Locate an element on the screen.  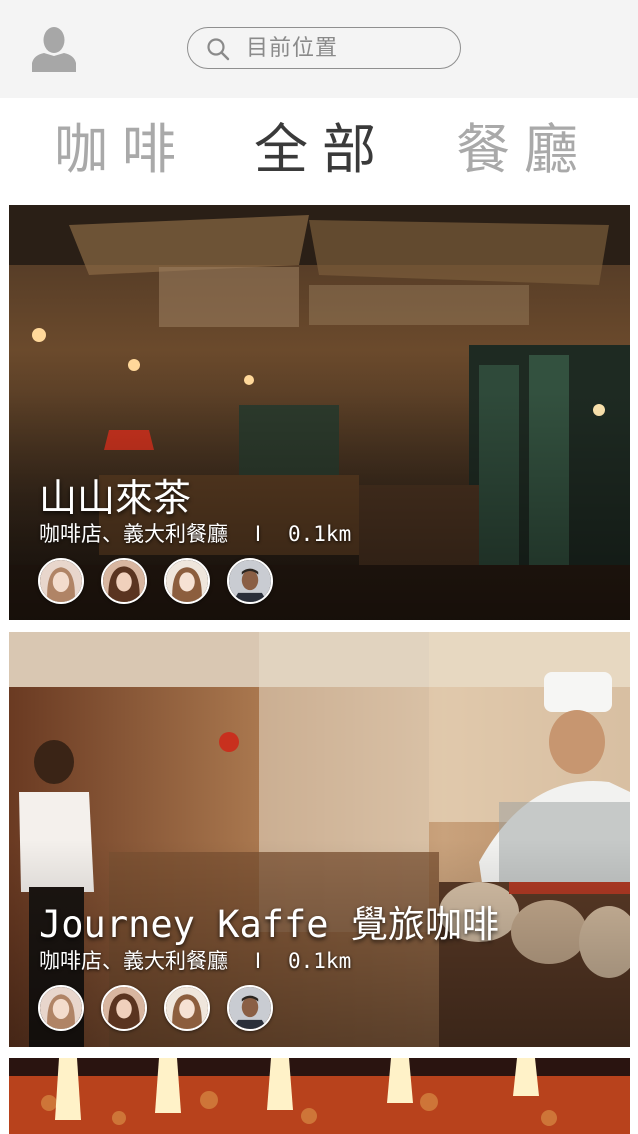
category-tabs: 咖啡 全部 餐廳 is located at coordinates (319, 151).